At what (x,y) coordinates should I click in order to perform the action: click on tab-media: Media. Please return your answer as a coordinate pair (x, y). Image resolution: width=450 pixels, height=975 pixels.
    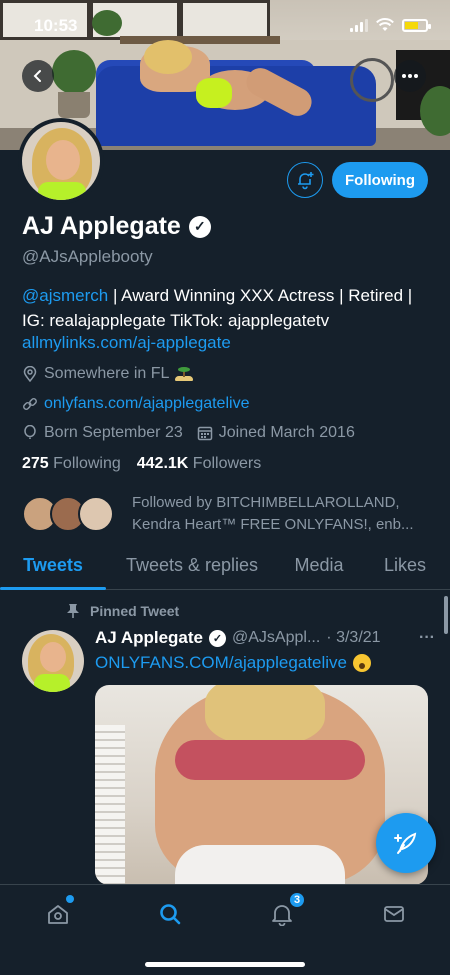
    Looking at the image, I should click on (319, 567).